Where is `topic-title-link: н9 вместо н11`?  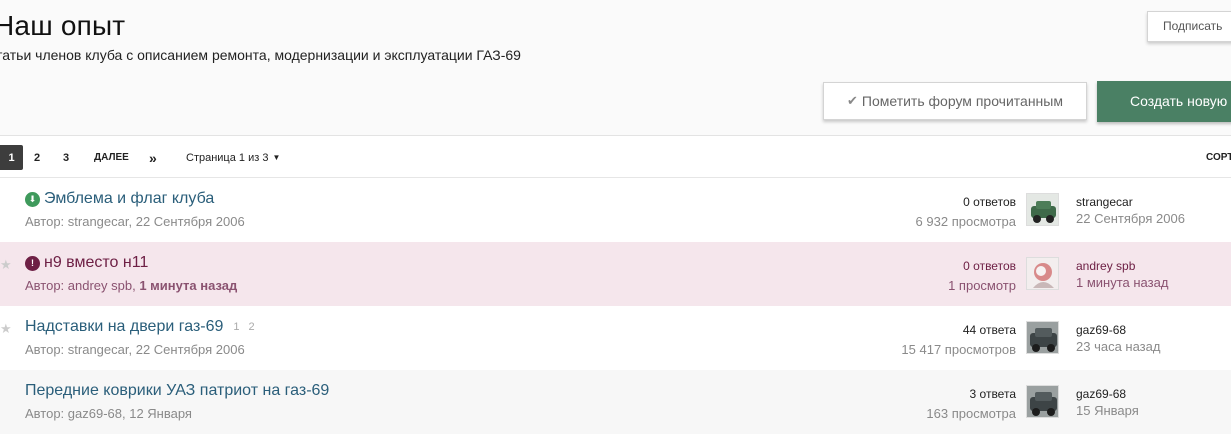 topic-title-link: н9 вместо н11 is located at coordinates (96, 263).